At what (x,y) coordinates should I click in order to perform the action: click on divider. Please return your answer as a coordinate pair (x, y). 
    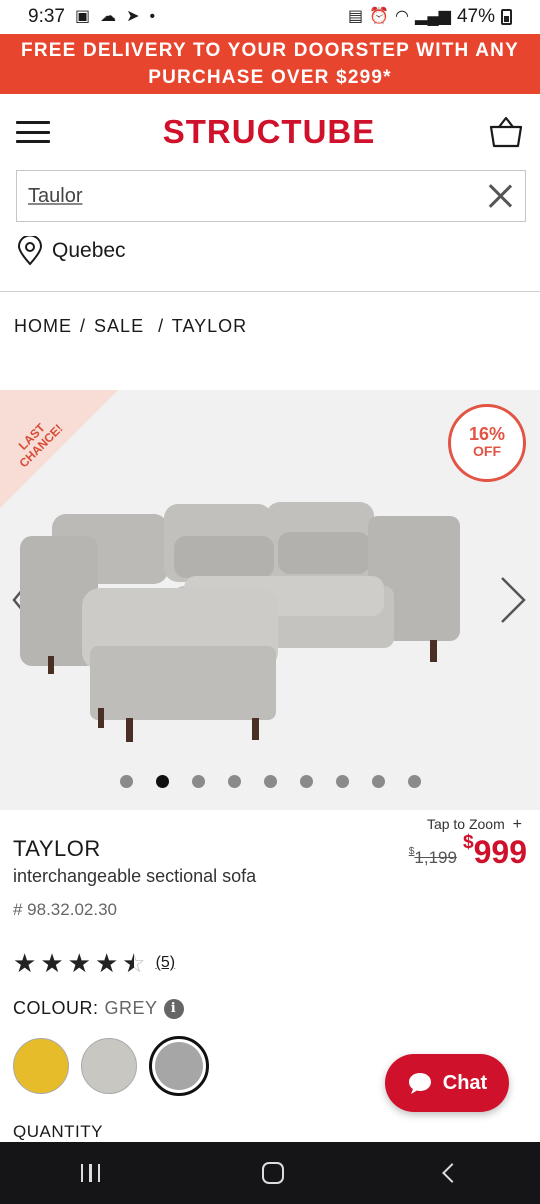
    Looking at the image, I should click on (270, 291).